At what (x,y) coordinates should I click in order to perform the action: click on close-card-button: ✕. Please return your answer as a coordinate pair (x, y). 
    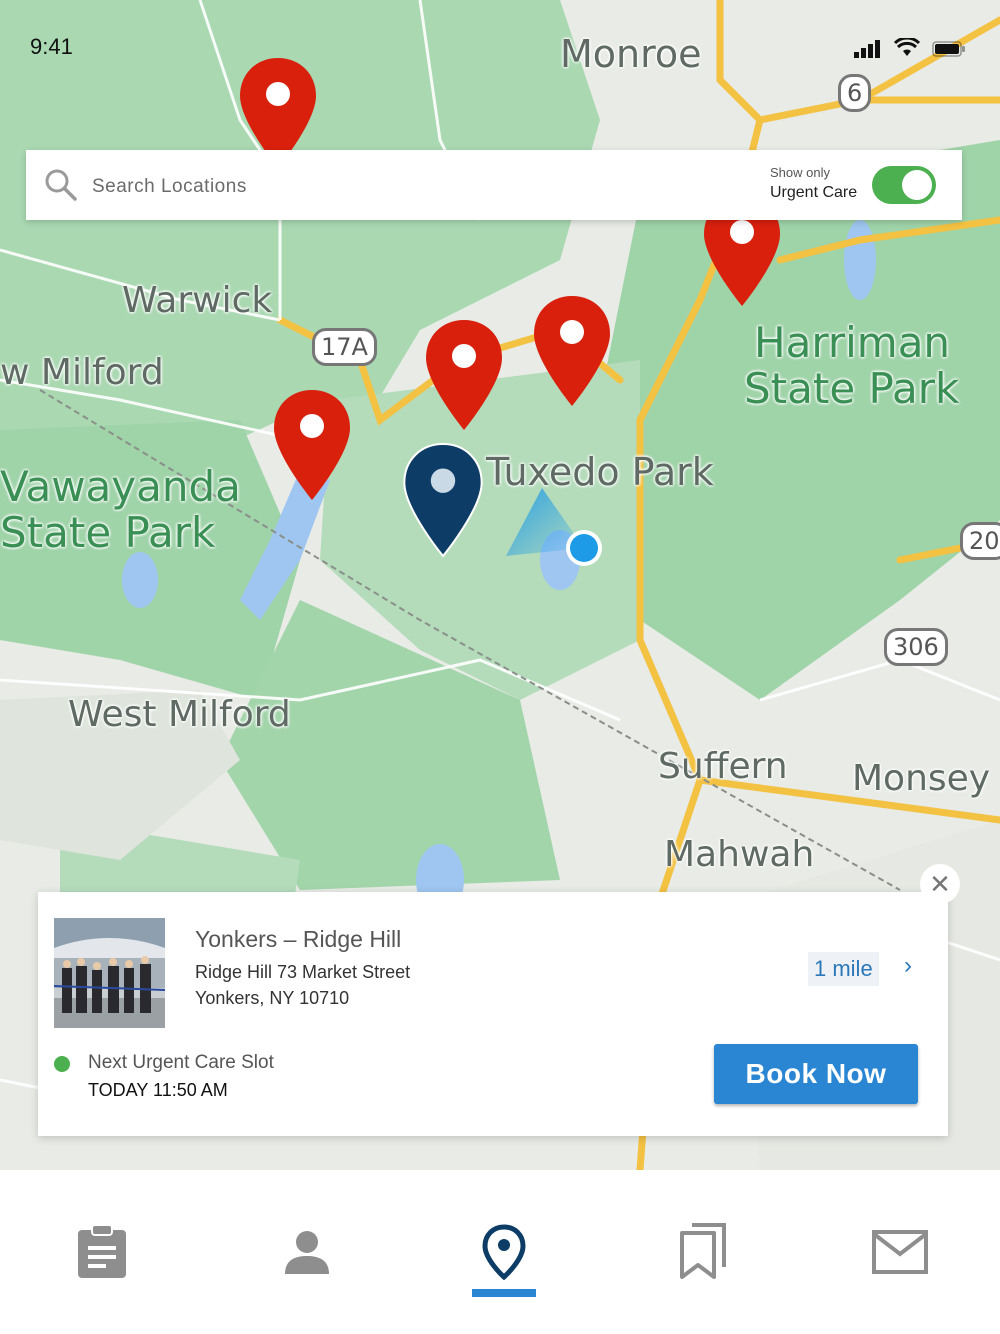
    Looking at the image, I should click on (940, 884).